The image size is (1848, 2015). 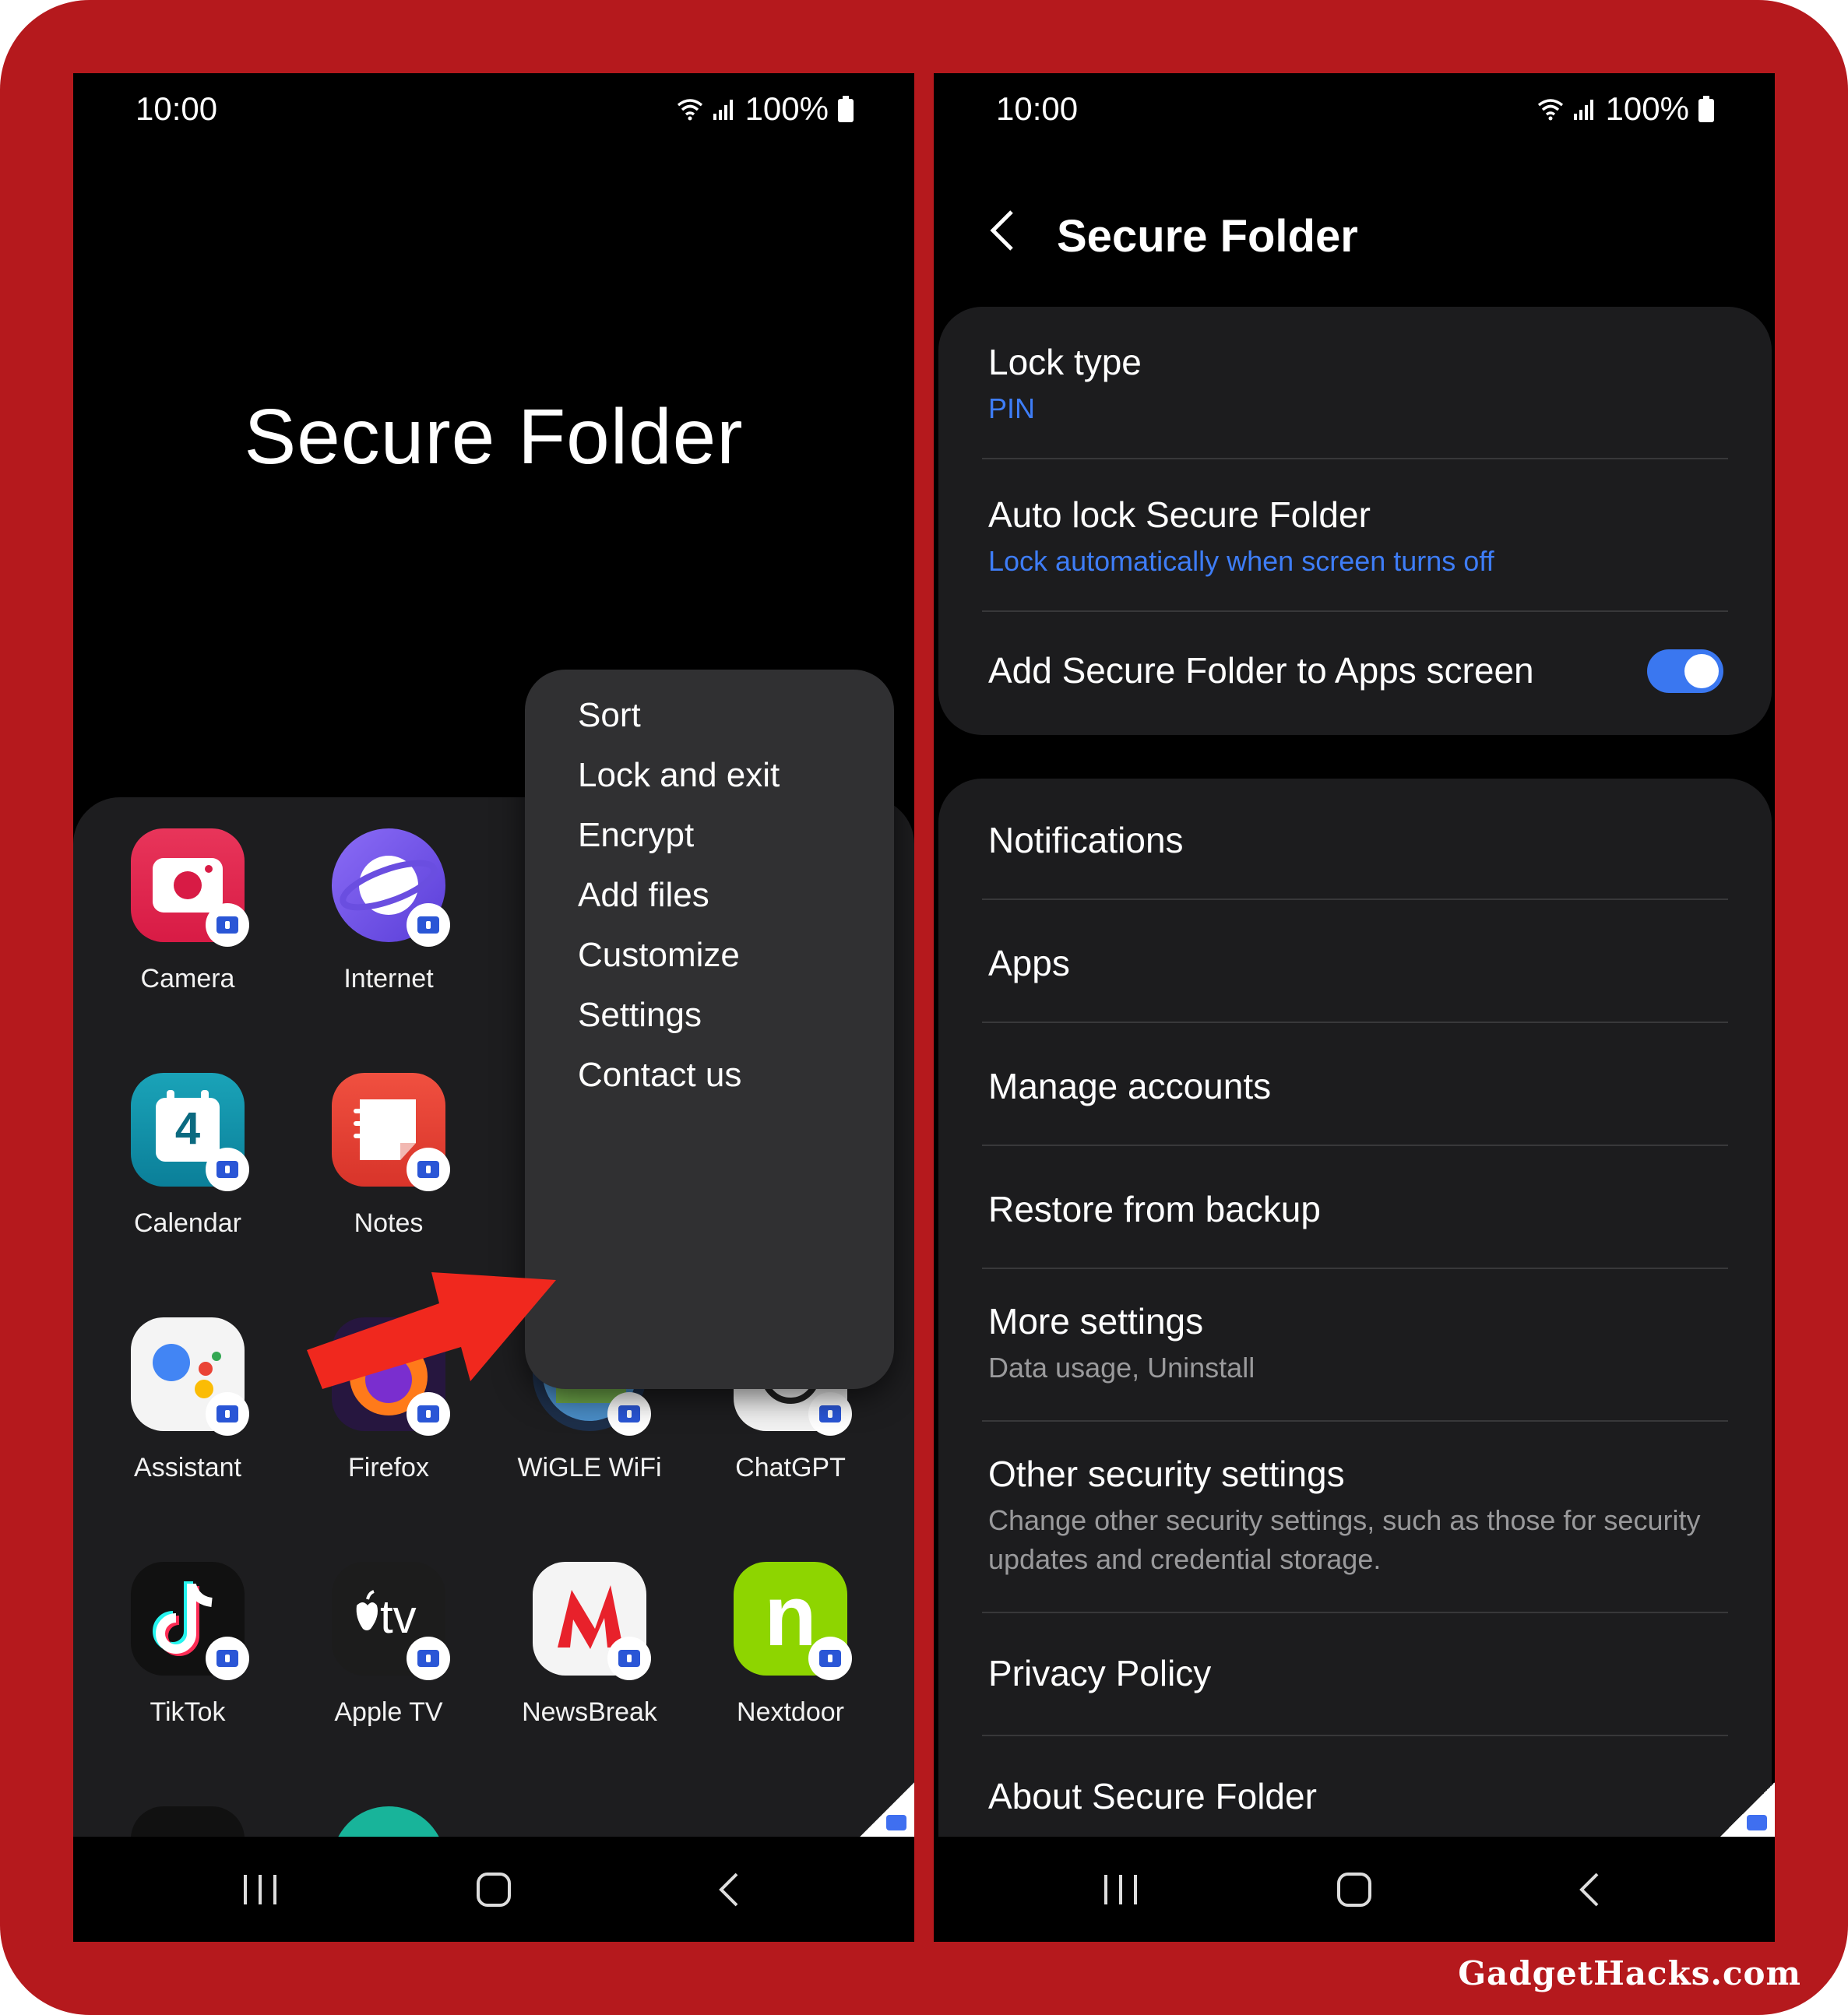 I want to click on internet-icon, so click(x=391, y=888).